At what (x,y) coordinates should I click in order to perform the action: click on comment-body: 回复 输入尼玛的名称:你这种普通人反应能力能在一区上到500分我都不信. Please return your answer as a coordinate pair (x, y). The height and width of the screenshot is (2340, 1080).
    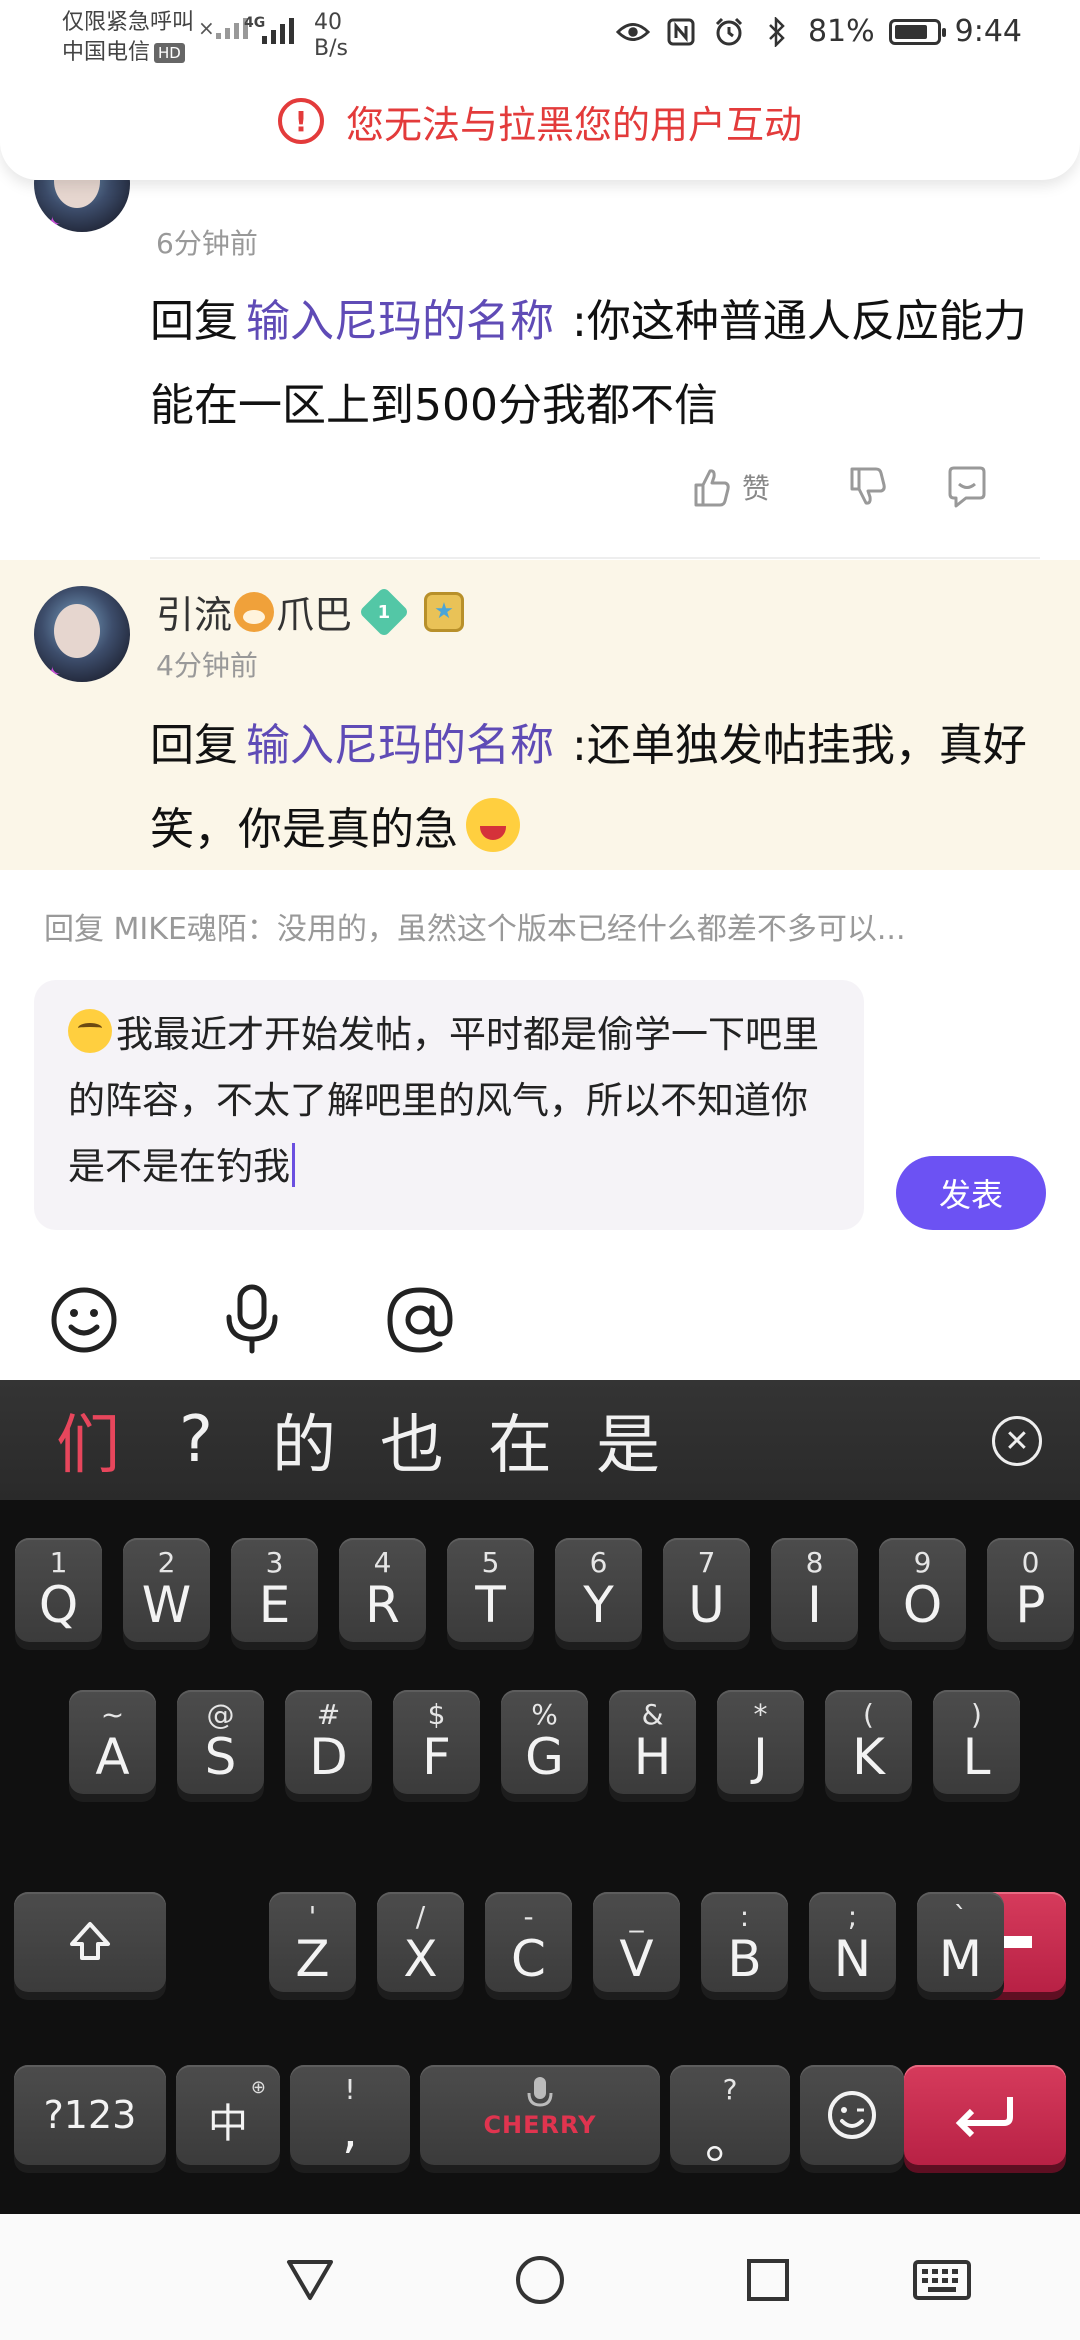
    Looking at the image, I should click on (600, 364).